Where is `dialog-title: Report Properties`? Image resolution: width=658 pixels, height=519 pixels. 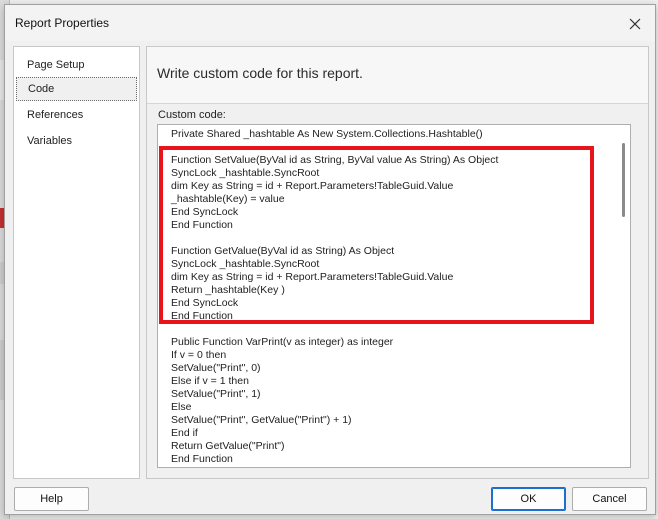
dialog-title: Report Properties is located at coordinates (62, 23).